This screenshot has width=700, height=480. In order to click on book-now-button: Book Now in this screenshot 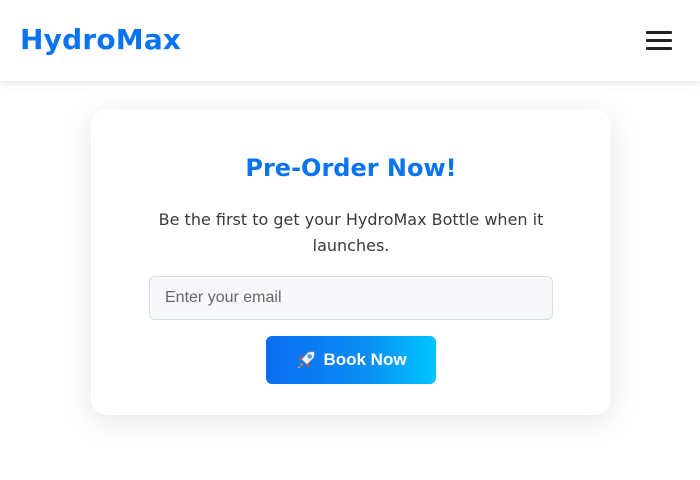, I will do `click(351, 360)`.